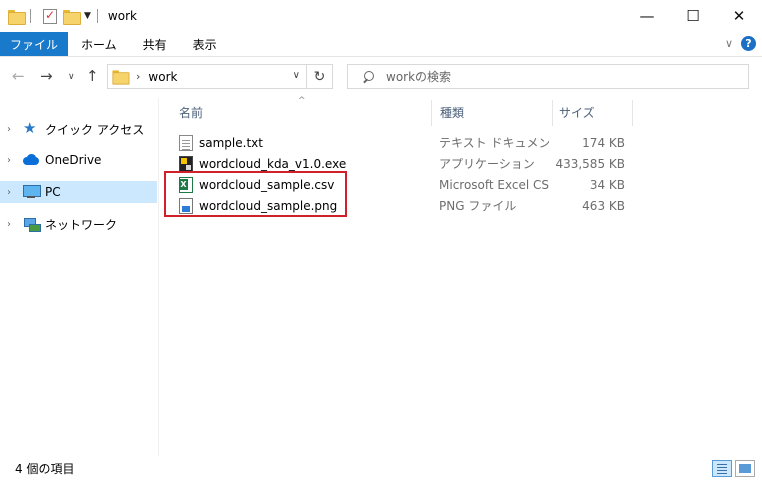 This screenshot has height=481, width=762. Describe the element at coordinates (34, 44) in the screenshot. I see `tab-file: ファイル` at that location.